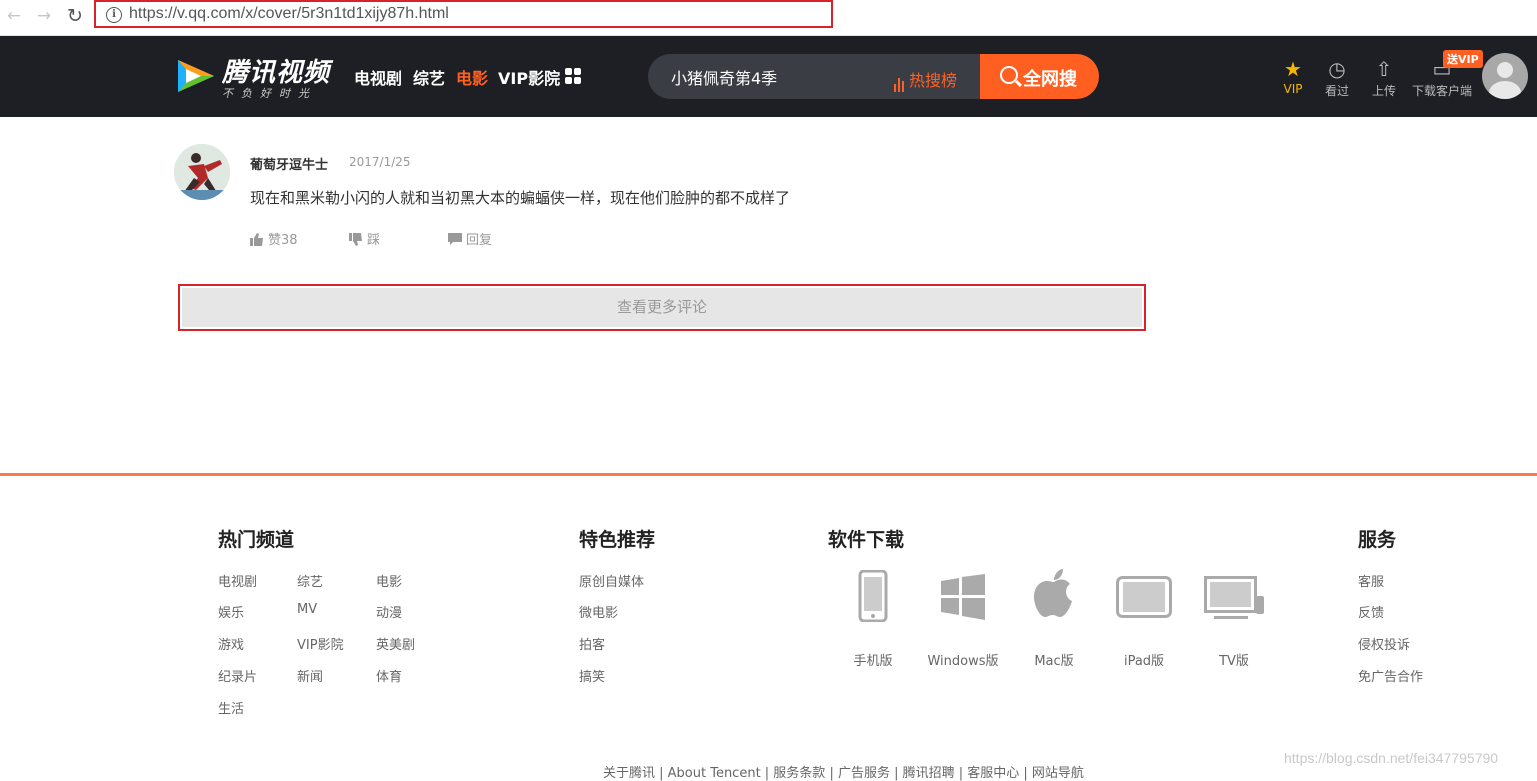 The image size is (1537, 781). Describe the element at coordinates (1009, 75) in the screenshot. I see `search-icon` at that location.